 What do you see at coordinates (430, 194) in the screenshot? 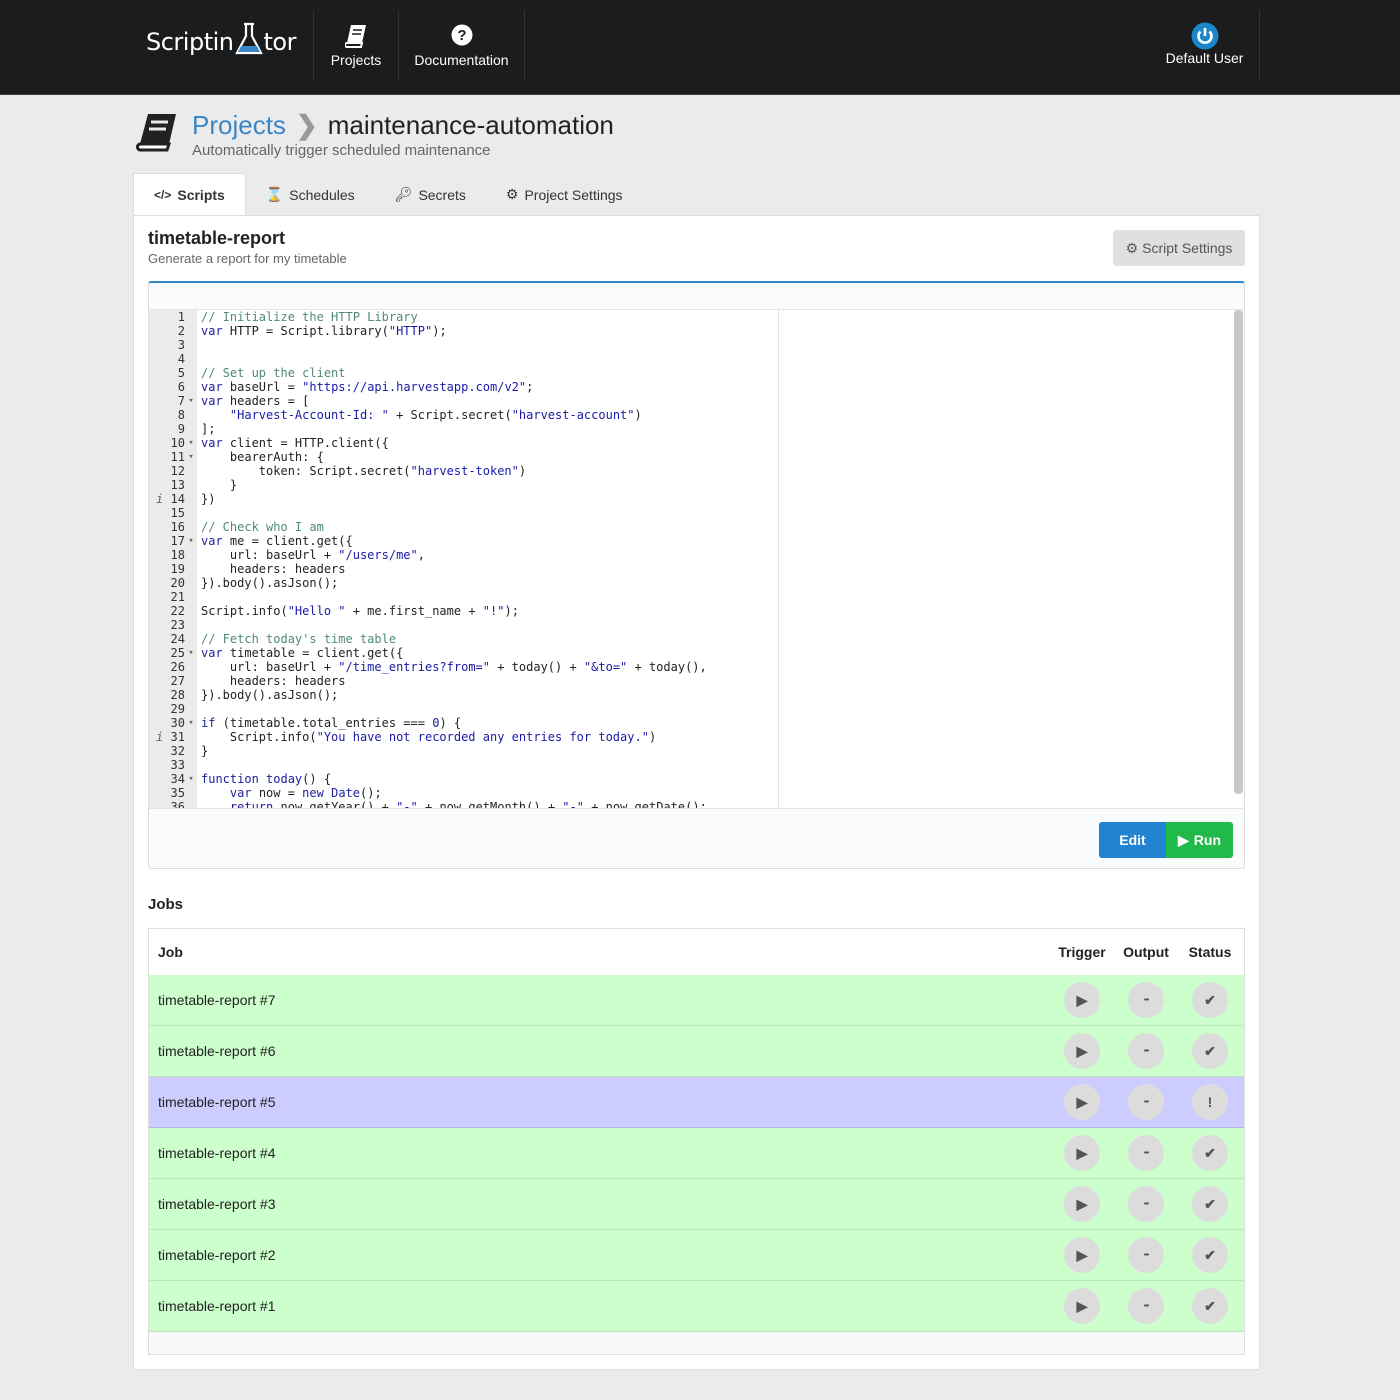
I see `tab-secrets: 🔑︎ Secrets` at bounding box center [430, 194].